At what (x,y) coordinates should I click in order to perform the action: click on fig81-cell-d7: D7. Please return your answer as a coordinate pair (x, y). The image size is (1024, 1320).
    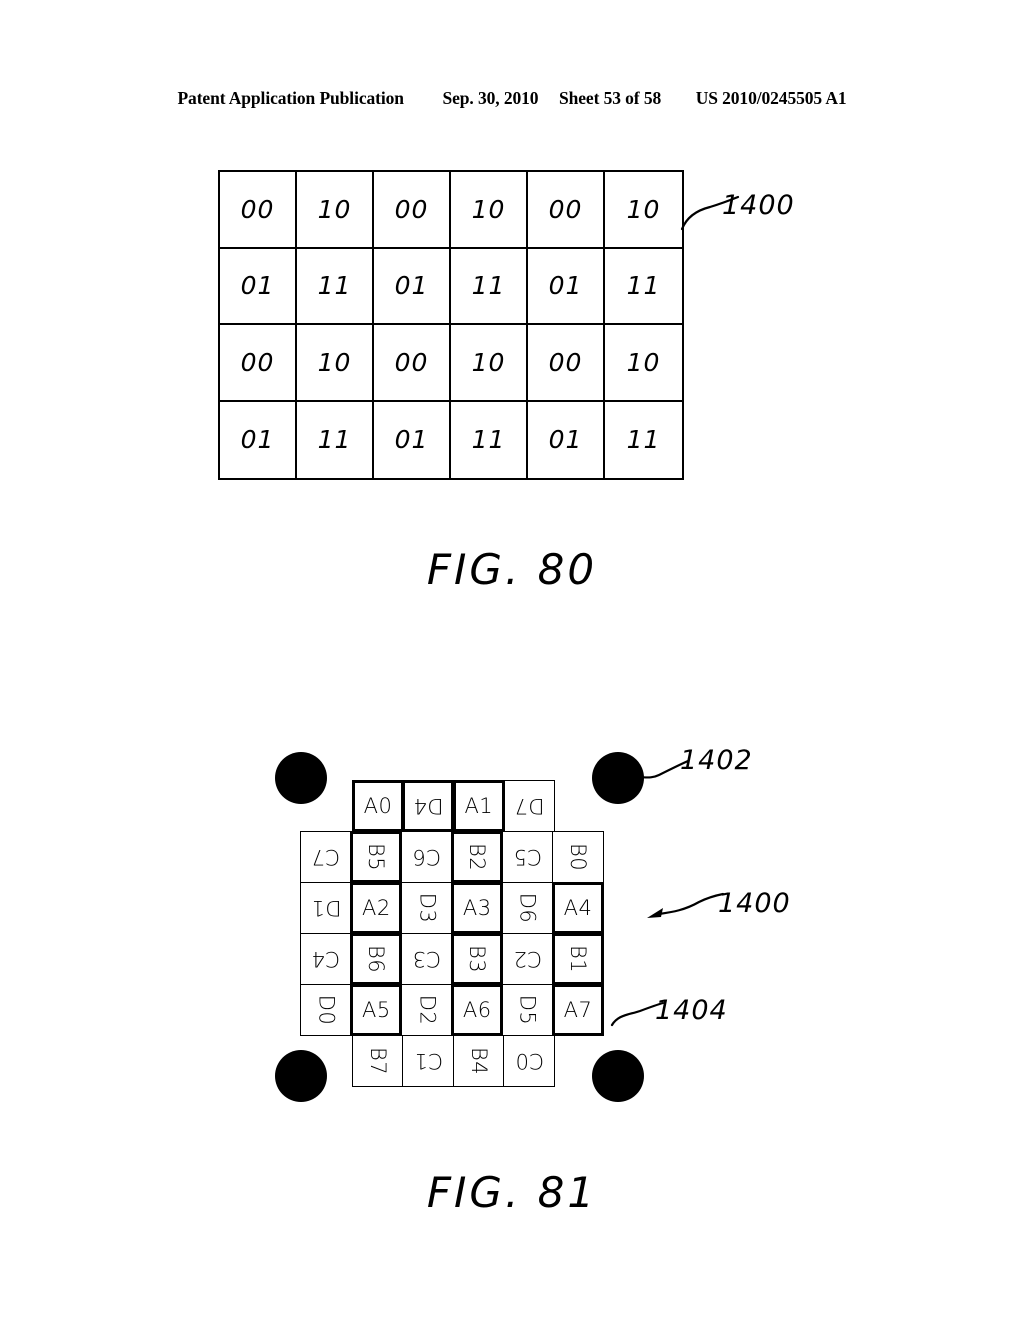
    Looking at the image, I should click on (529, 806).